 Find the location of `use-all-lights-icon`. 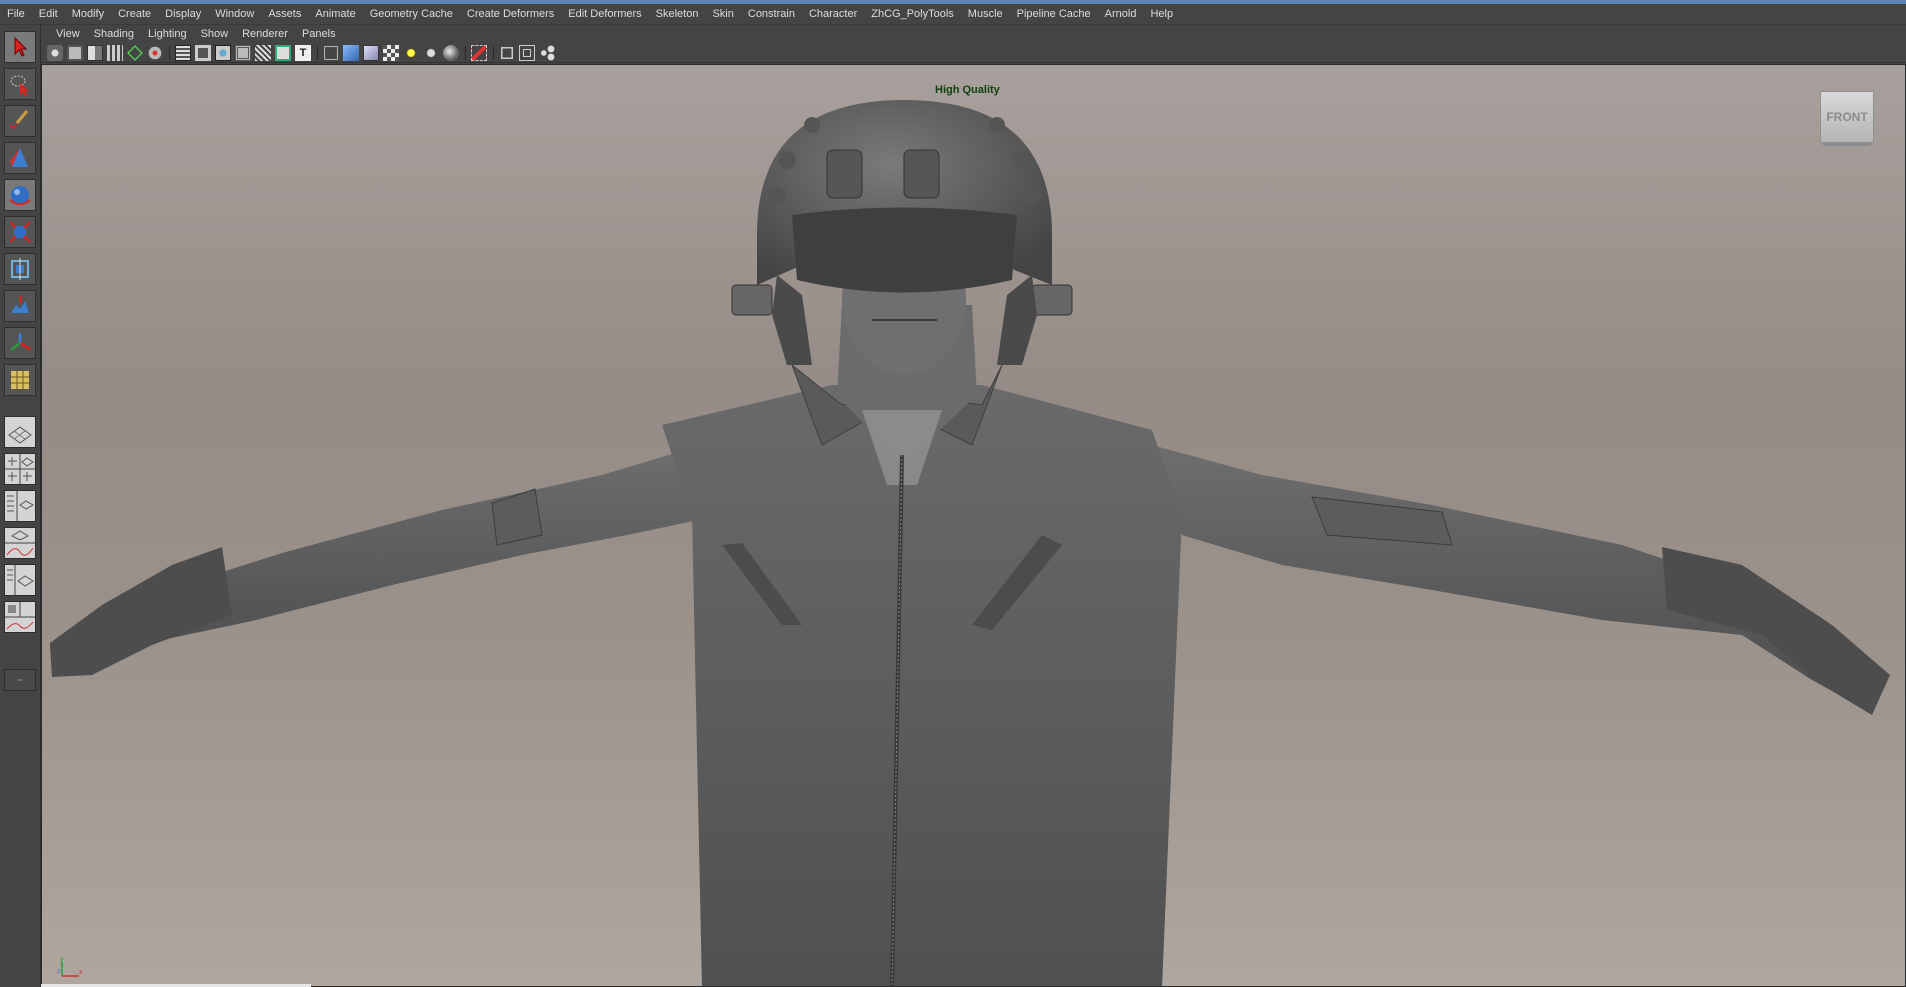

use-all-lights-icon is located at coordinates (371, 52).